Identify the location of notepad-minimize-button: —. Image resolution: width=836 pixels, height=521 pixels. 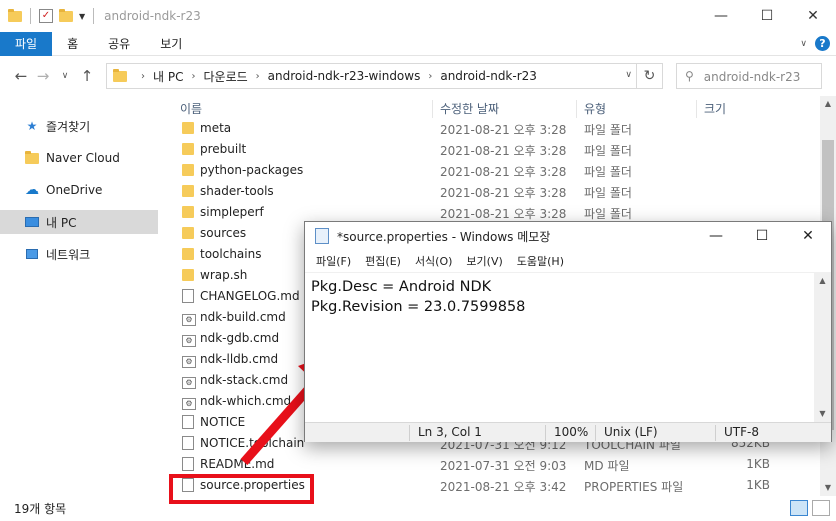
(716, 236).